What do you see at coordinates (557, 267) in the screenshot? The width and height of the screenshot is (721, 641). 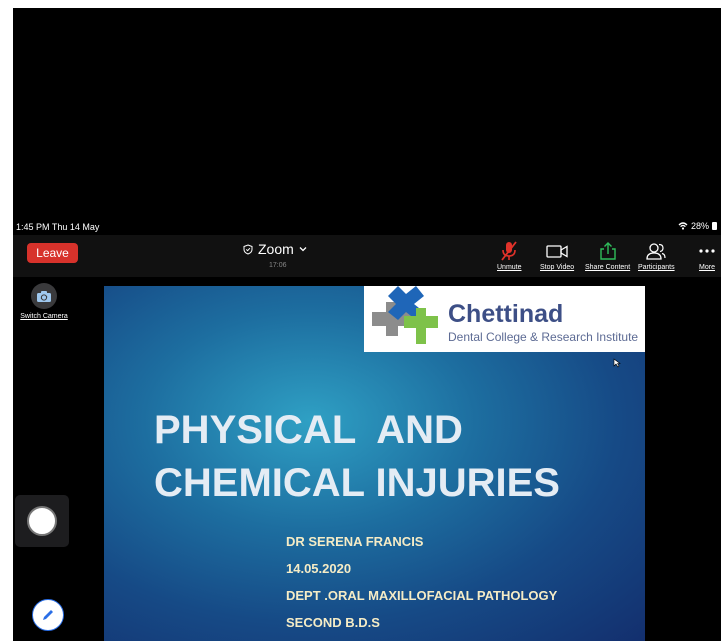 I see `stop-video-label: Stop Video` at bounding box center [557, 267].